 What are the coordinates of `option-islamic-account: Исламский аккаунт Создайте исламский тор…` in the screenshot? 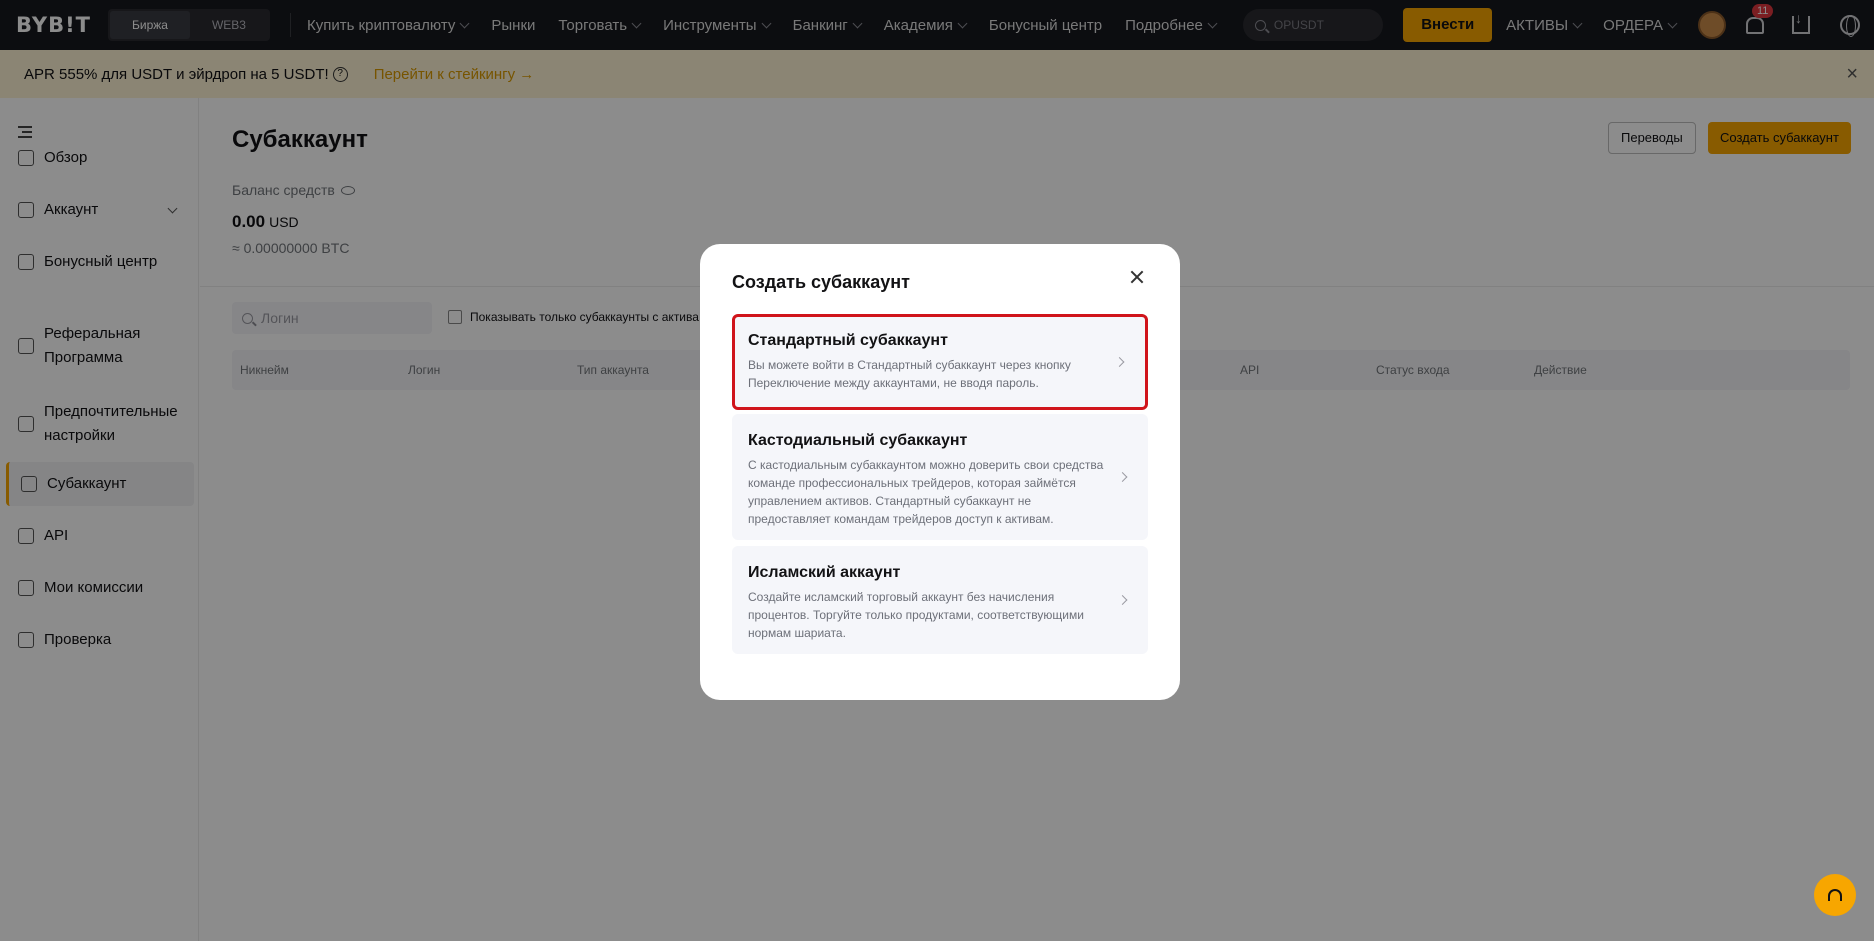 It's located at (940, 600).